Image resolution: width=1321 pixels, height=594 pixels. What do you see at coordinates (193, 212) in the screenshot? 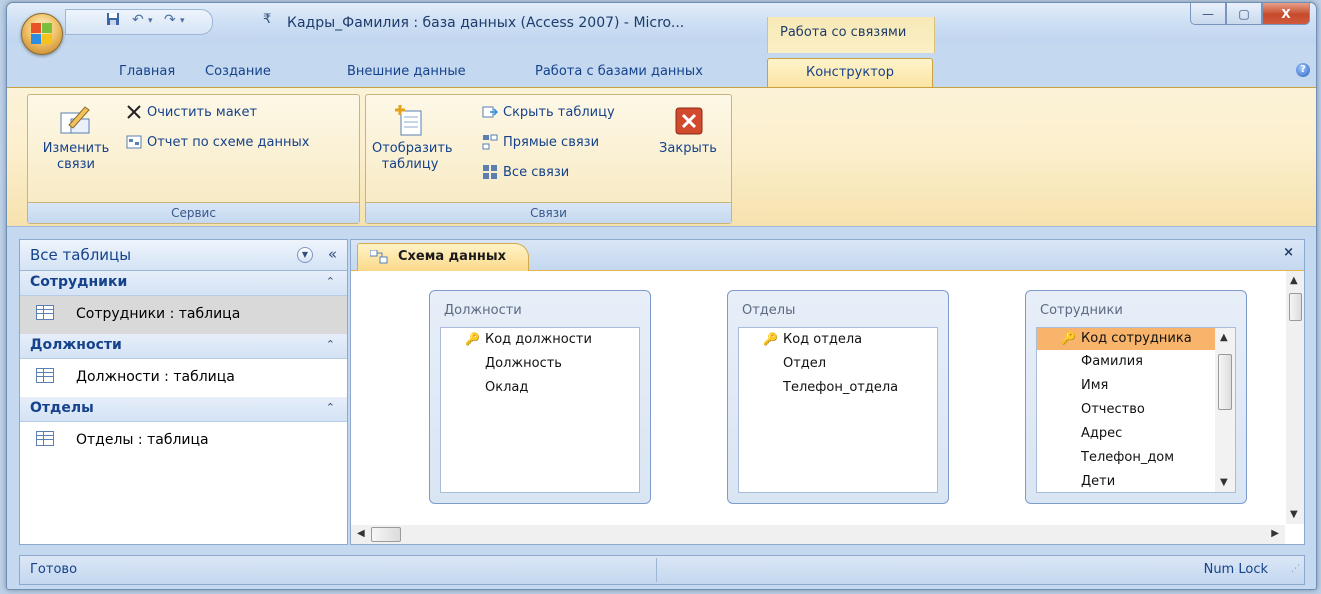
I see `group-service-label: Сервис` at bounding box center [193, 212].